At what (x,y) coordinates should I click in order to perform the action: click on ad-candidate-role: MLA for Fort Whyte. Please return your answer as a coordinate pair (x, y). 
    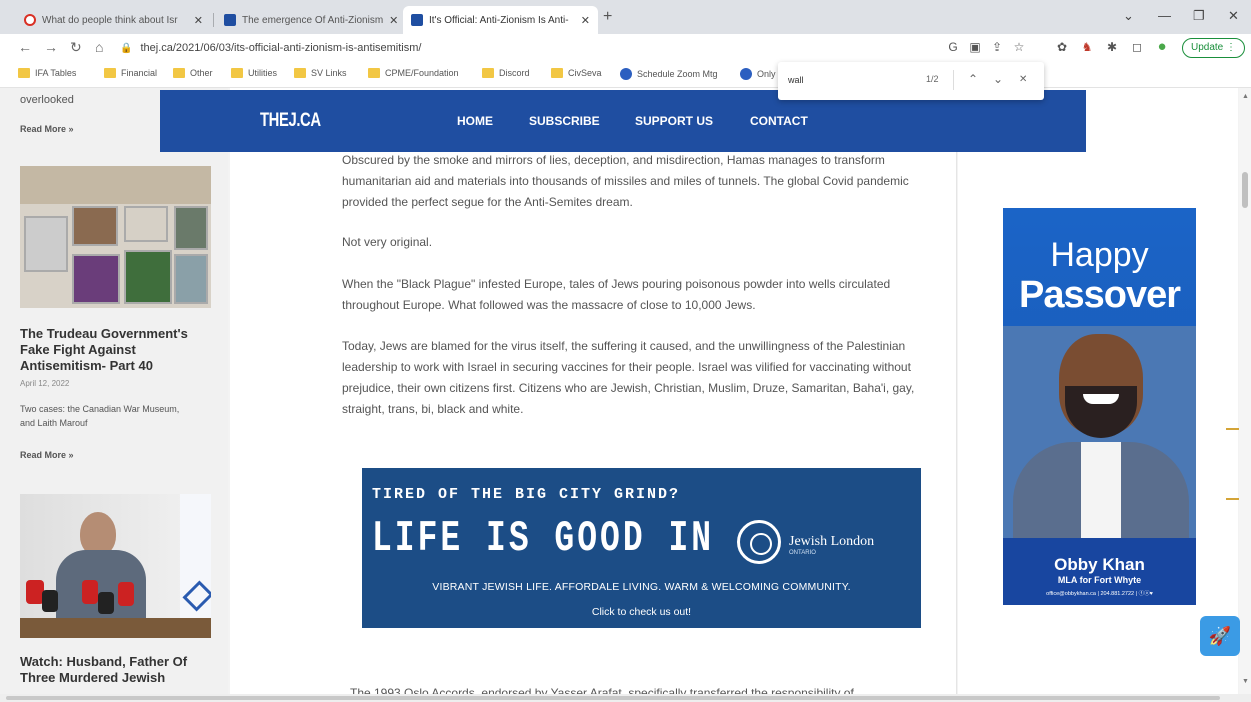
    Looking at the image, I should click on (1099, 580).